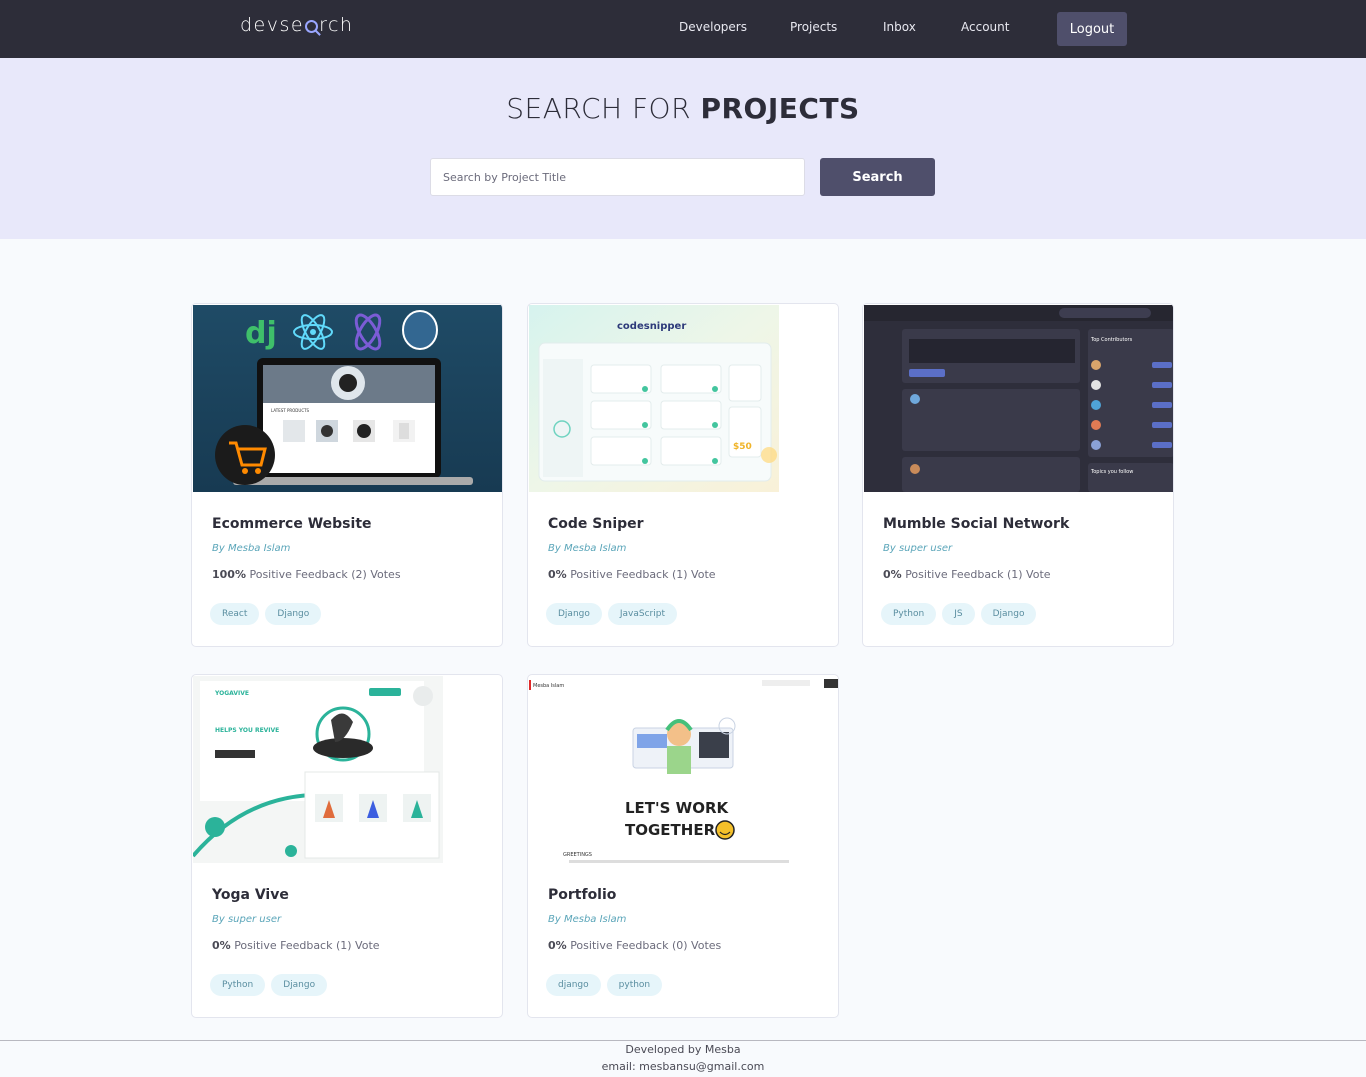 This screenshot has height=1077, width=1366. What do you see at coordinates (325, 574) in the screenshot?
I see `feedback-text: Positive Feedback (2) Votes` at bounding box center [325, 574].